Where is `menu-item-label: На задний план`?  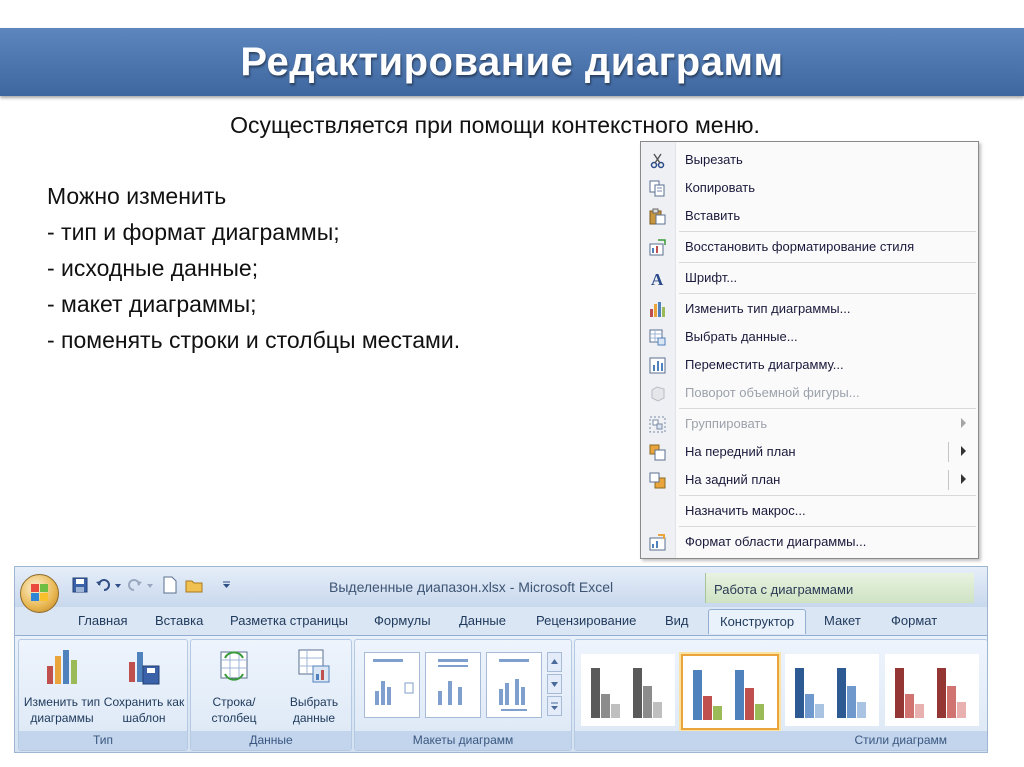
menu-item-label: На задний план is located at coordinates (733, 479).